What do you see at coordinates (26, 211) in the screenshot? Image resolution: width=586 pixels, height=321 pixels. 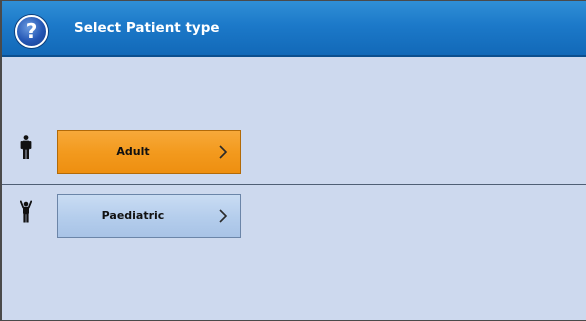 I see `child-person-icon` at bounding box center [26, 211].